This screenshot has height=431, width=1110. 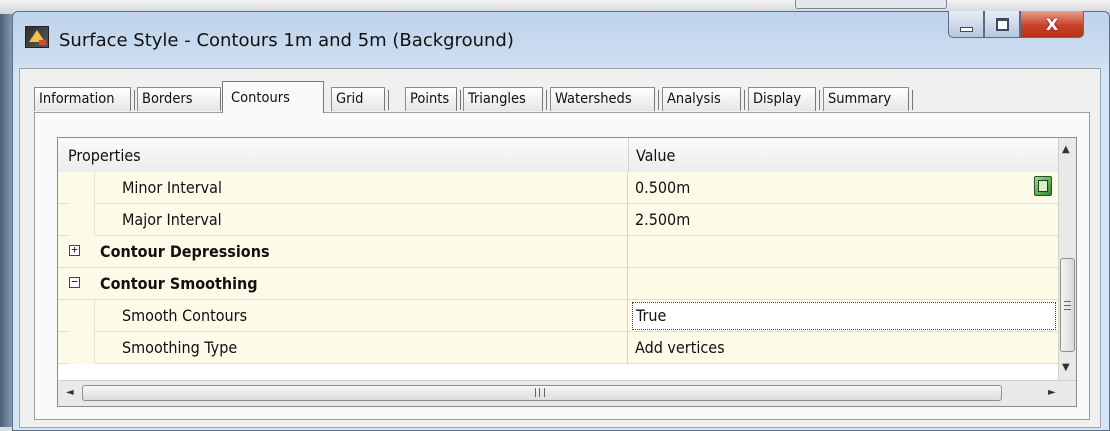 What do you see at coordinates (343, 252) in the screenshot?
I see `category-name-cell: + Contour Depressions` at bounding box center [343, 252].